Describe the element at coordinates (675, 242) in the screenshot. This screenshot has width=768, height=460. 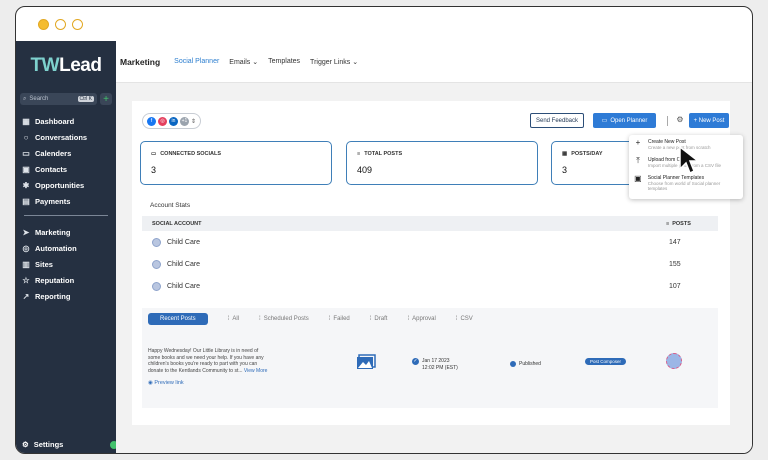
I see `account-post-count: 147` at that location.